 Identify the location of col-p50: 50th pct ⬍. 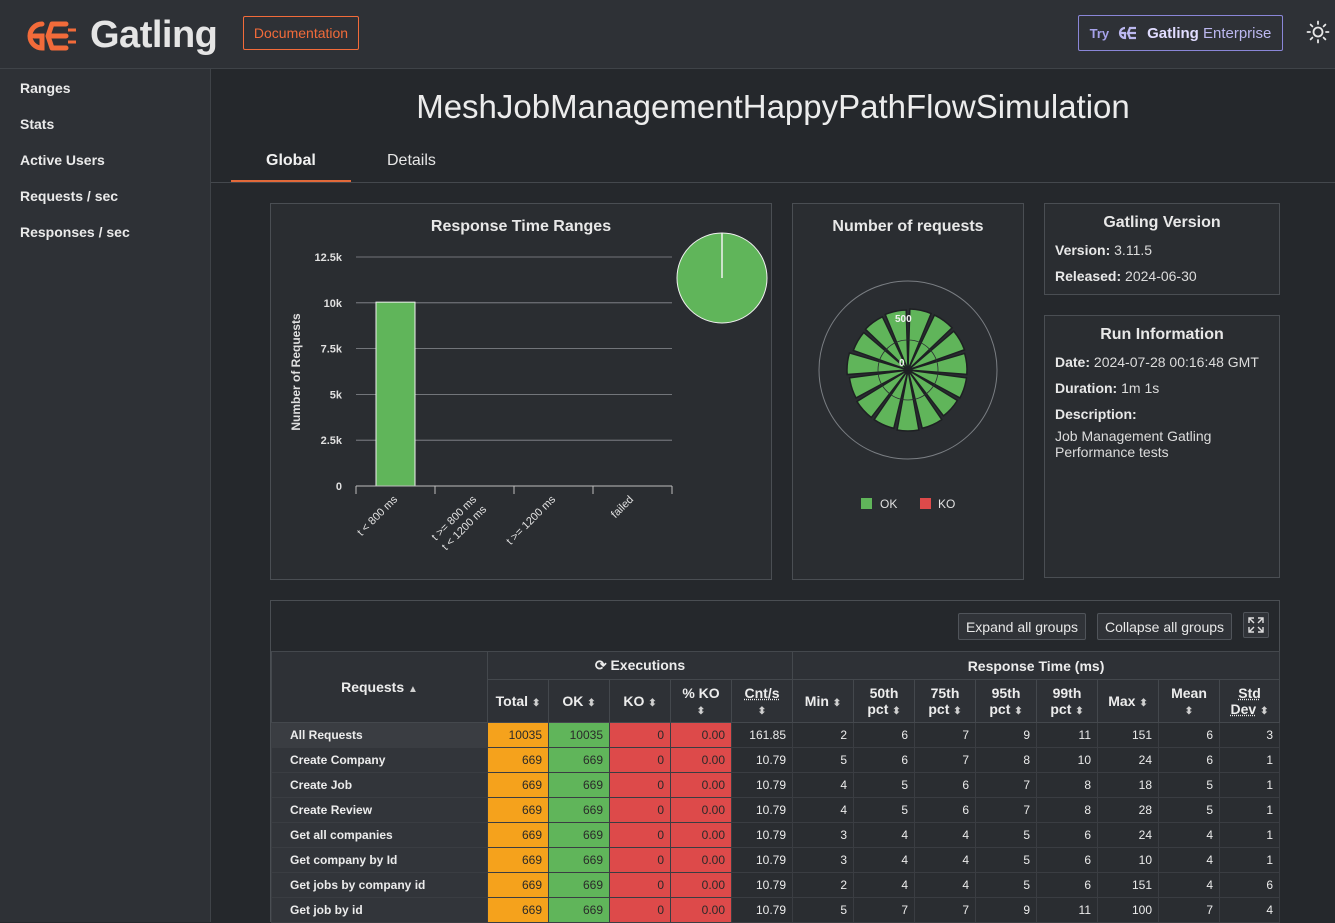
(884, 701).